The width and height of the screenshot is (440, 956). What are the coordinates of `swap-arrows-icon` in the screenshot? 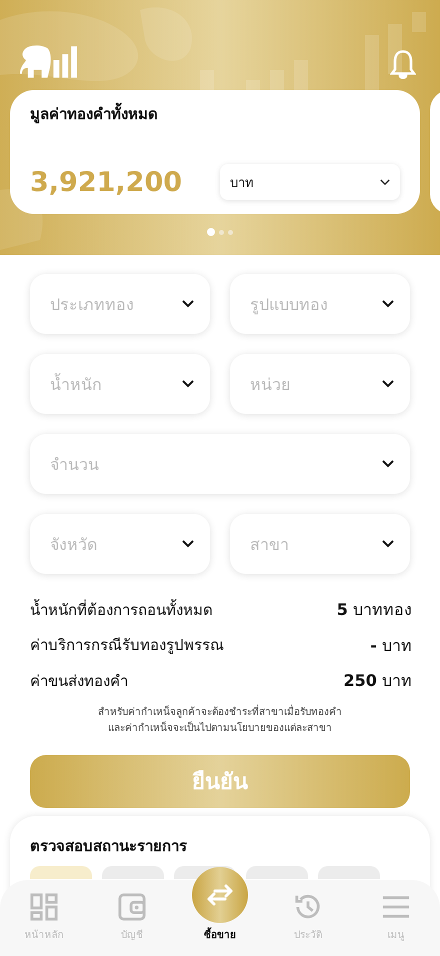 It's located at (220, 895).